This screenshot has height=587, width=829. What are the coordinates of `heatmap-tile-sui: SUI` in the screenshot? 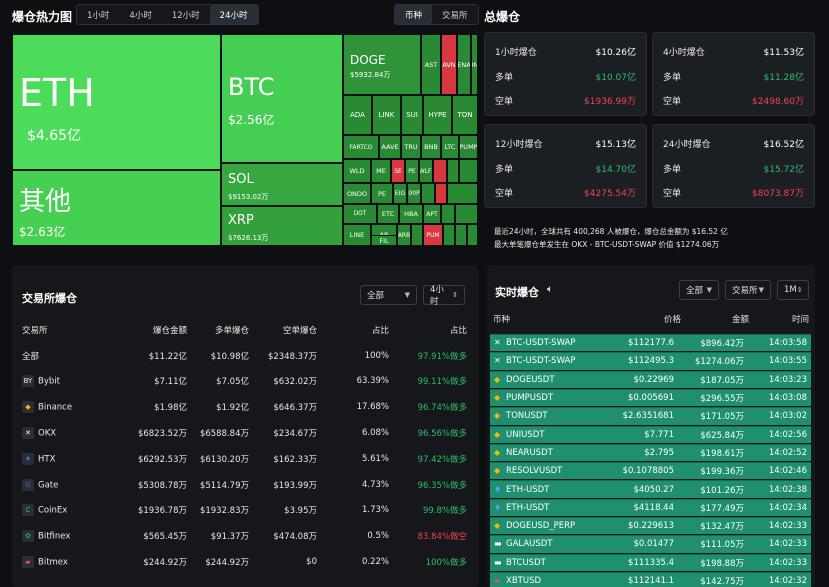 It's located at (412, 115).